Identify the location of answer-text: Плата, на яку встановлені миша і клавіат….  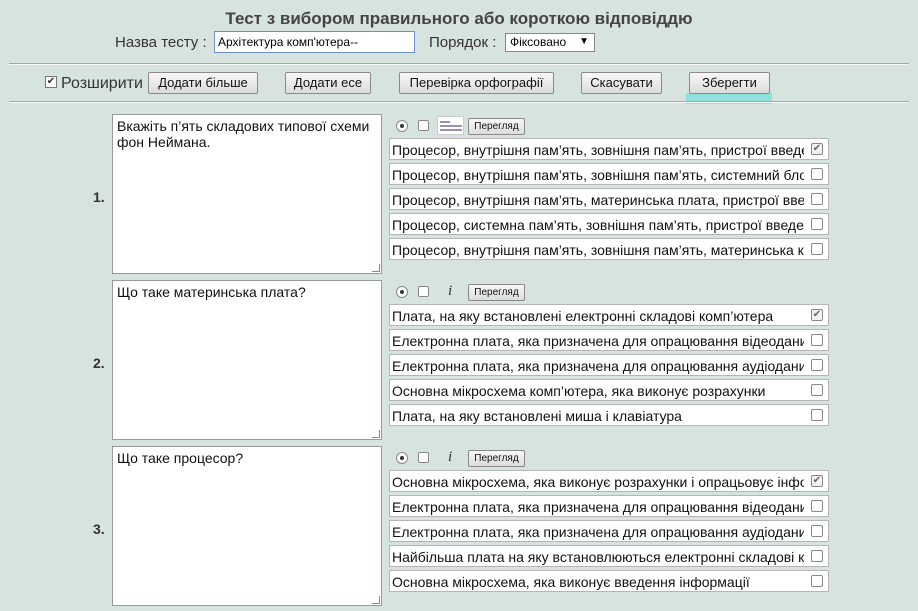
(537, 416).